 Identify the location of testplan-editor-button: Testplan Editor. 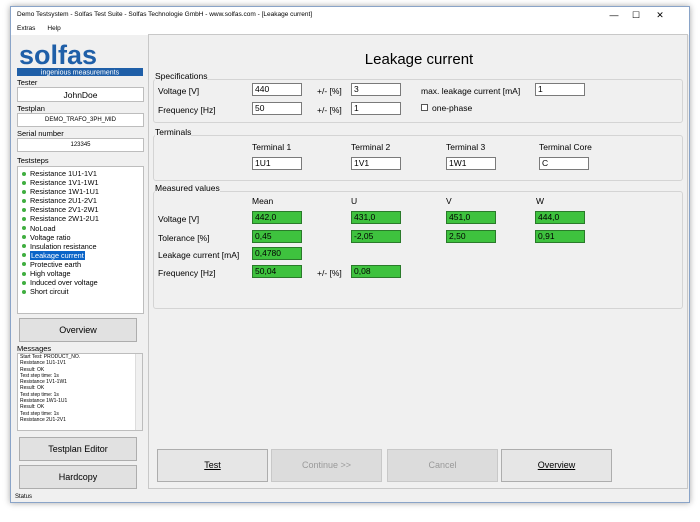
(78, 449).